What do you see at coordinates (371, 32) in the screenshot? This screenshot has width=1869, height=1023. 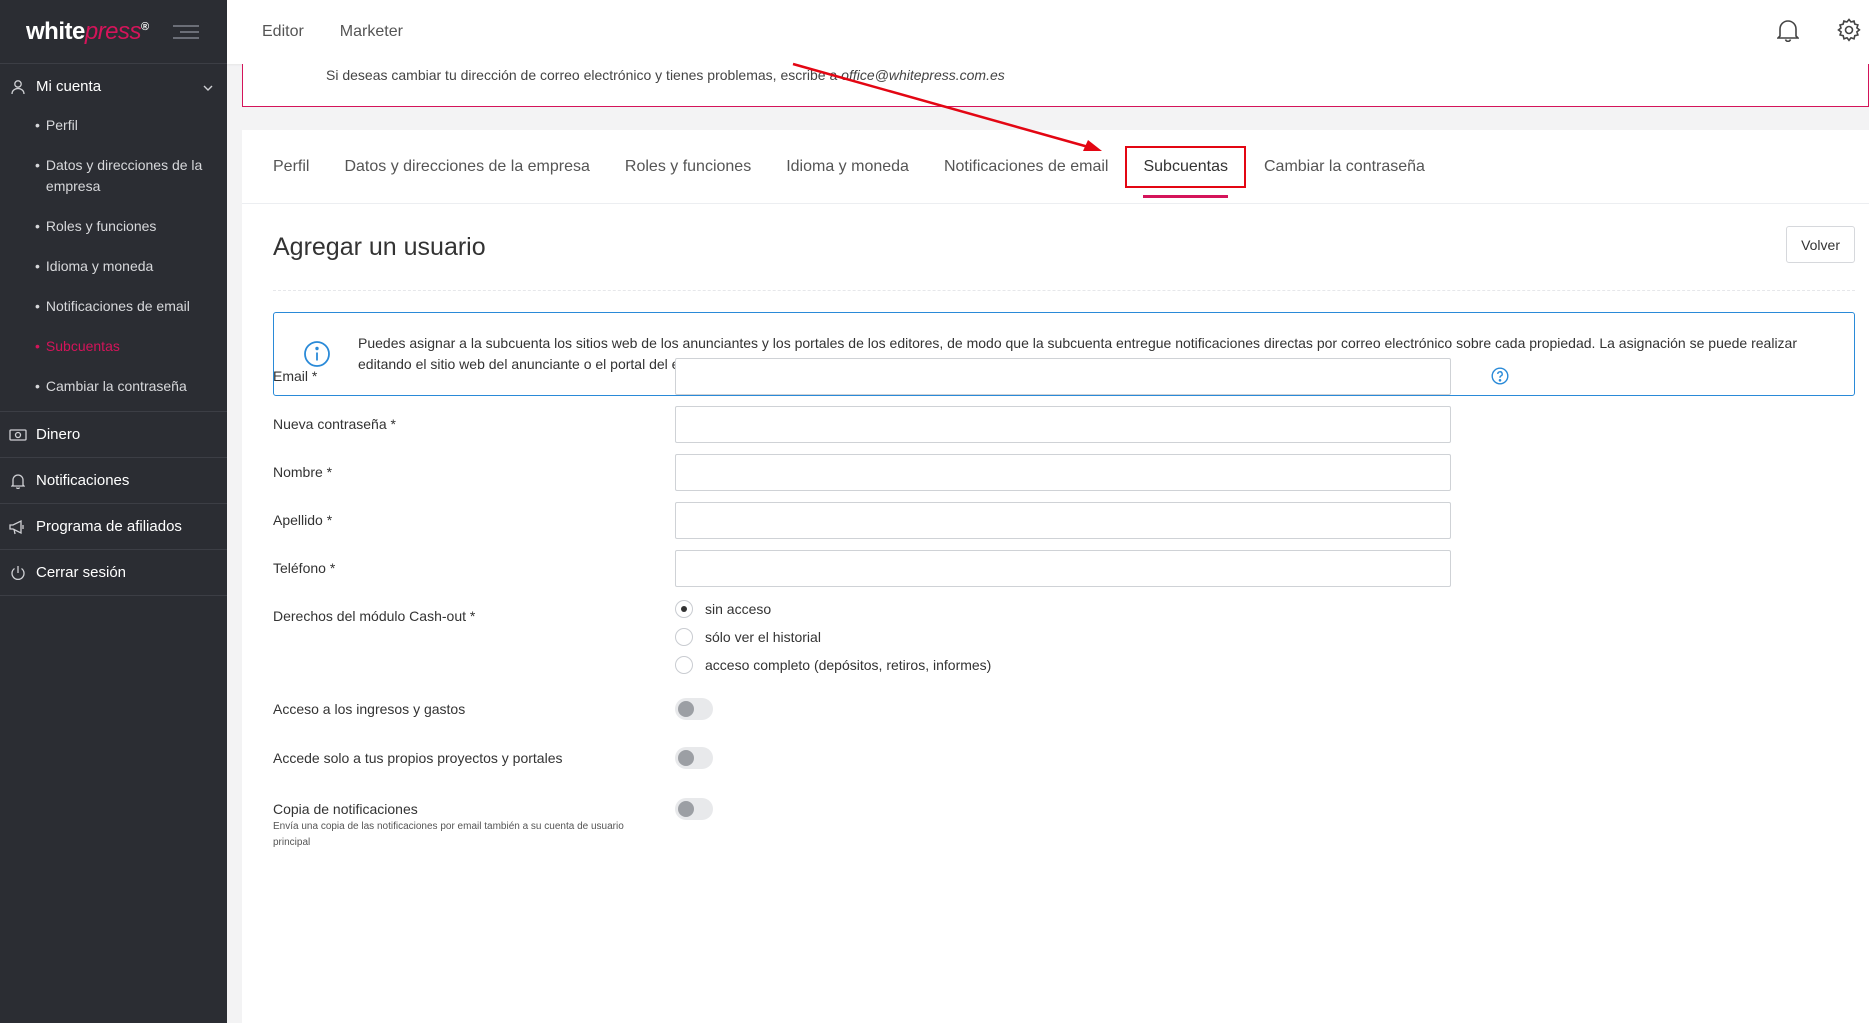 I see `mode-marketer-link: Marketer` at bounding box center [371, 32].